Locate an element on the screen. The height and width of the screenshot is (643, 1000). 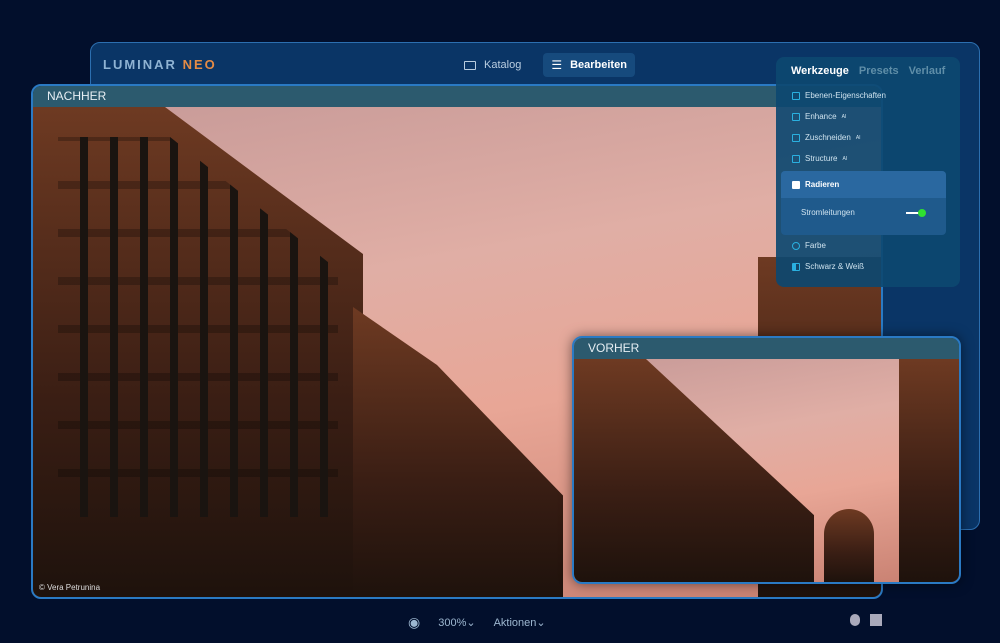
edit-button: ☰ Bearbeiten is located at coordinates (589, 65).